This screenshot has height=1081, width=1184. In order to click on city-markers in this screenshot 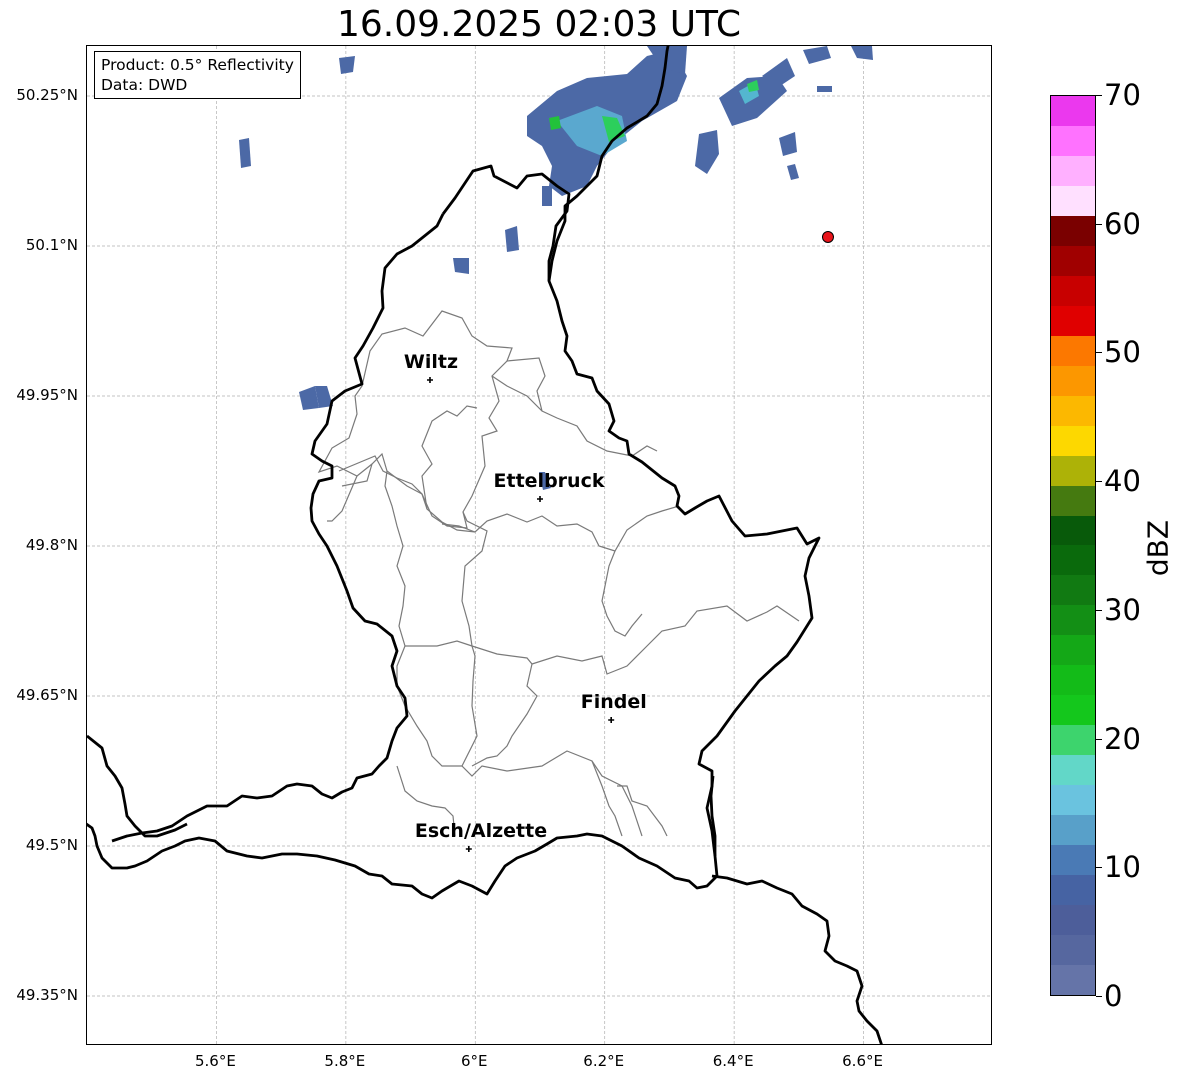, I will do `click(520, 614)`.